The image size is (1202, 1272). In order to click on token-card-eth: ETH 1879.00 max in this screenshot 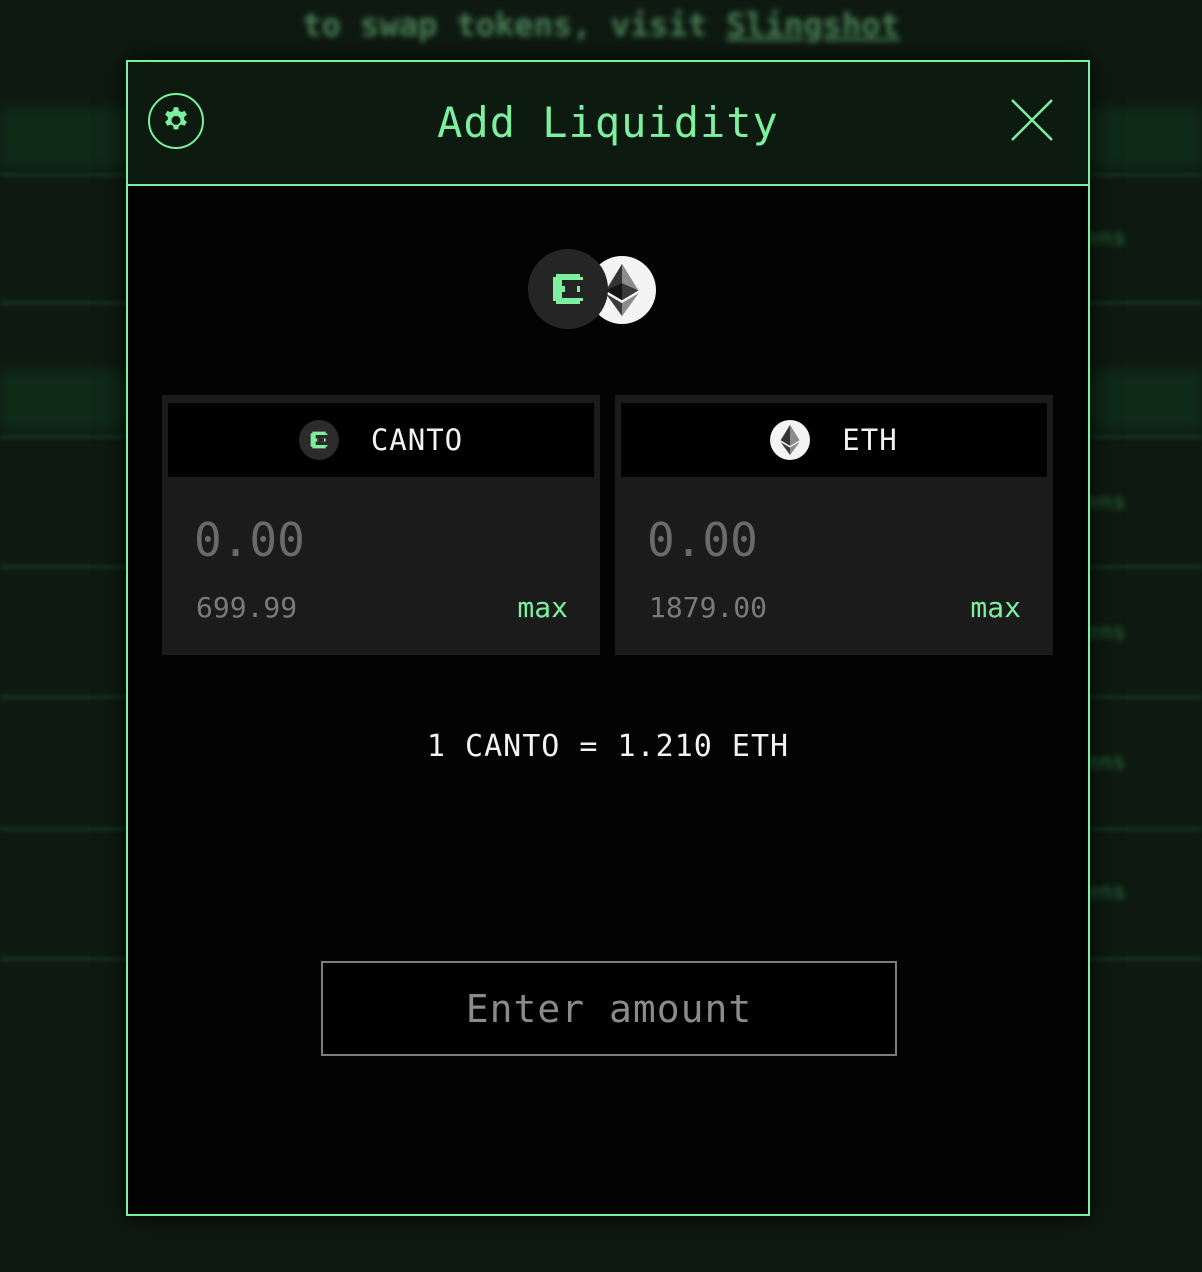, I will do `click(834, 525)`.